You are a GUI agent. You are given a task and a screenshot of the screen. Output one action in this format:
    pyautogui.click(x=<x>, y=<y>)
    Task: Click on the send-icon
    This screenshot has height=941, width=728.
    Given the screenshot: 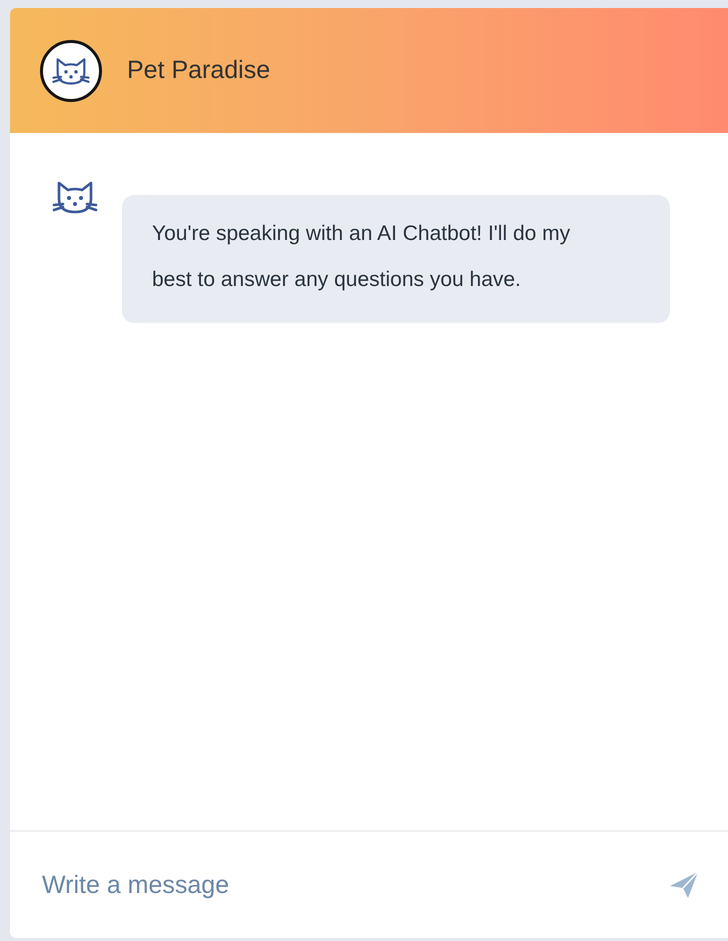 What is the action you would take?
    pyautogui.click(x=684, y=885)
    